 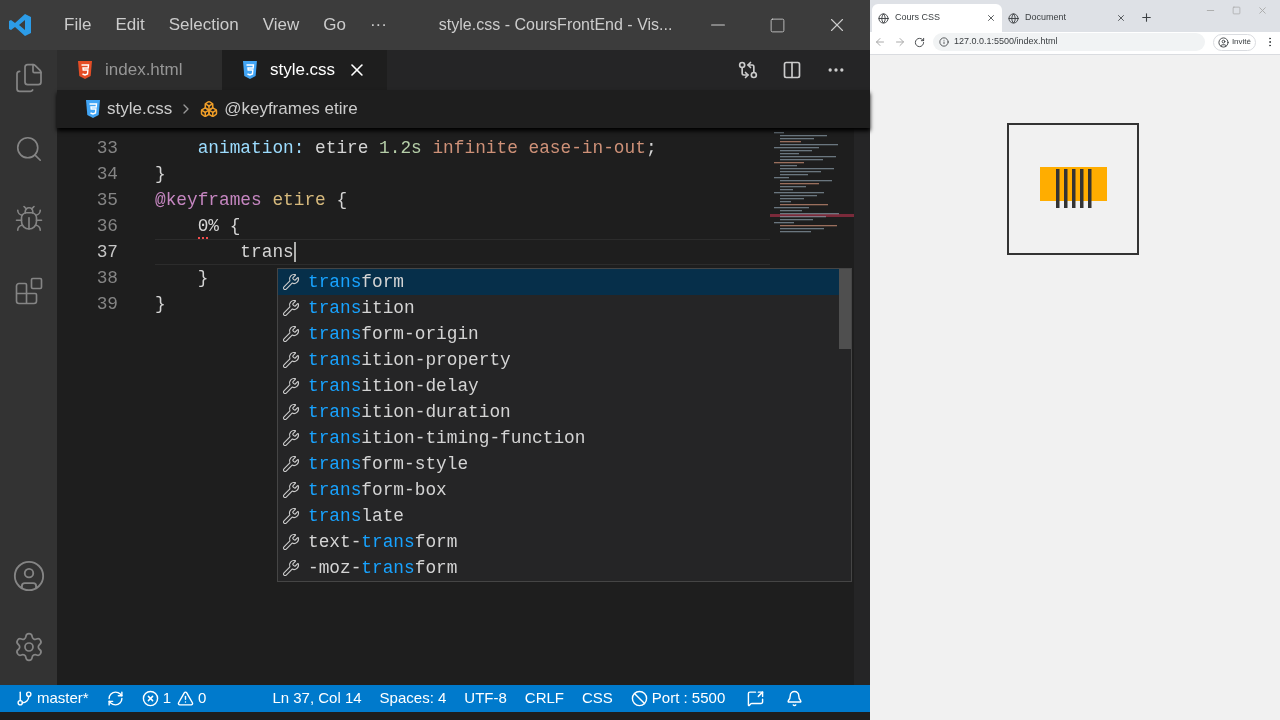 What do you see at coordinates (558, 282) in the screenshot?
I see `suggestion-item: transform` at bounding box center [558, 282].